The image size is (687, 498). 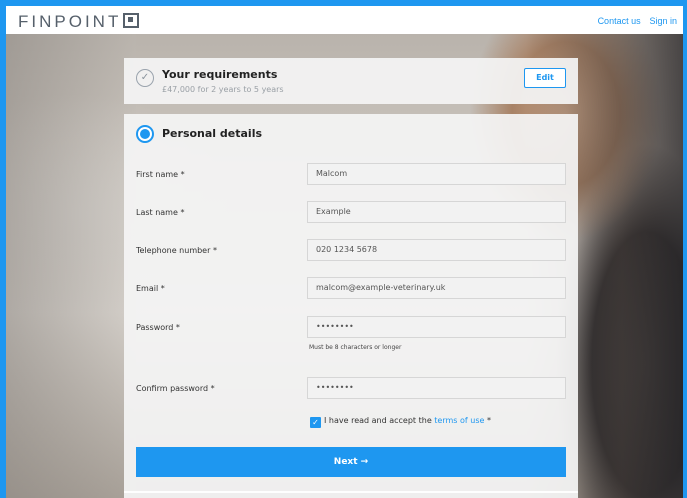 What do you see at coordinates (355, 347) in the screenshot?
I see `password-hint: Must be 8 characters or longer` at bounding box center [355, 347].